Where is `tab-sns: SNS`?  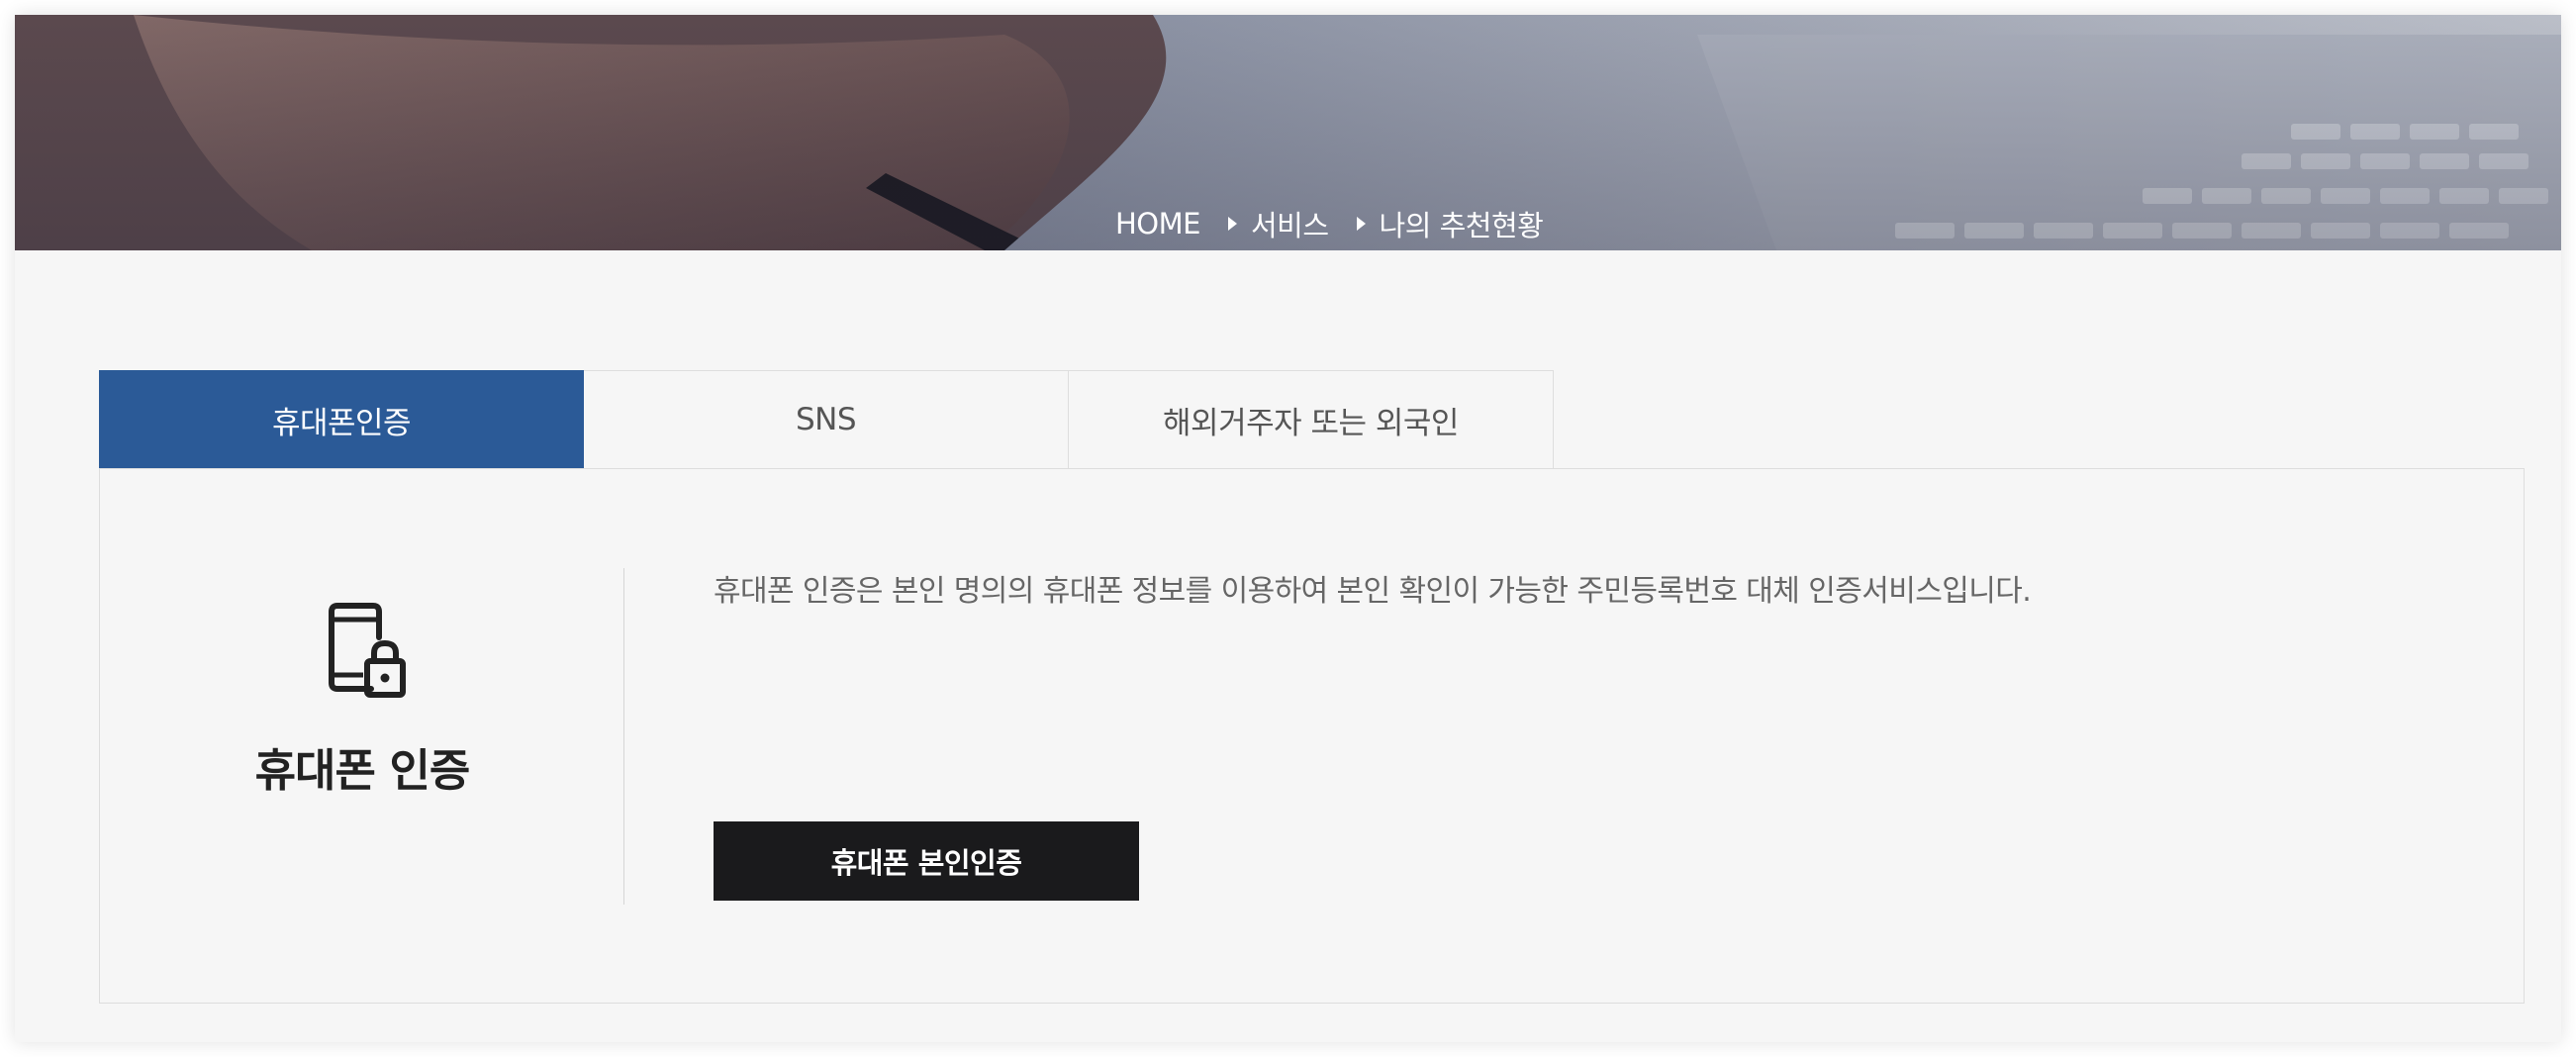
tab-sns: SNS is located at coordinates (826, 419).